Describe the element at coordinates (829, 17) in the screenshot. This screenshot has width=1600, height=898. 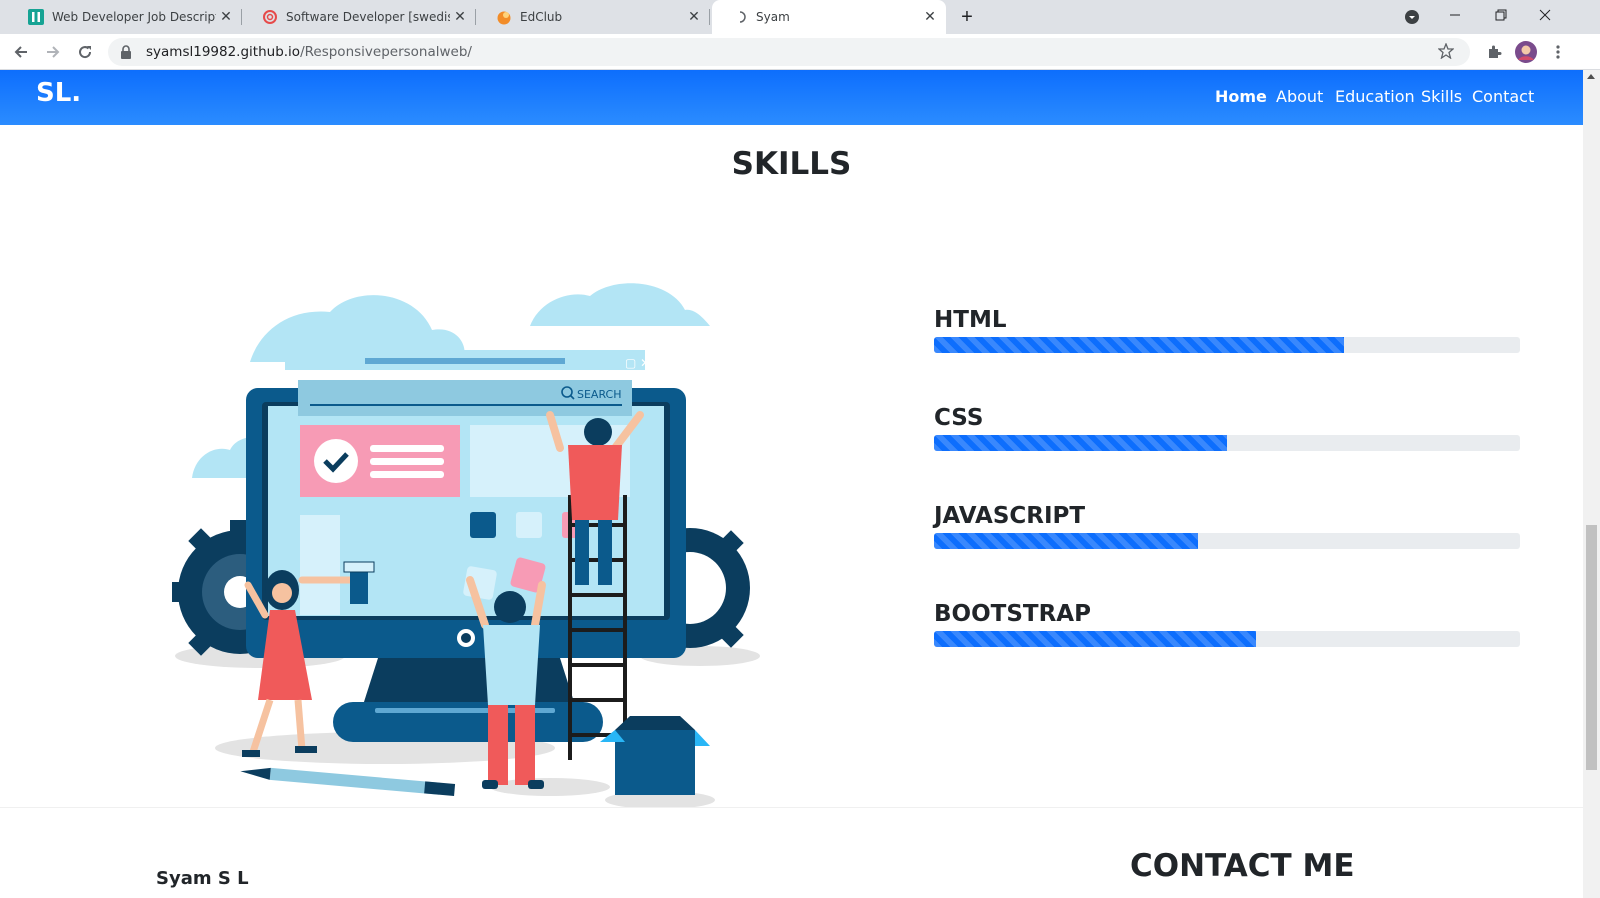
I see `tab-syam: Syam ✕` at that location.